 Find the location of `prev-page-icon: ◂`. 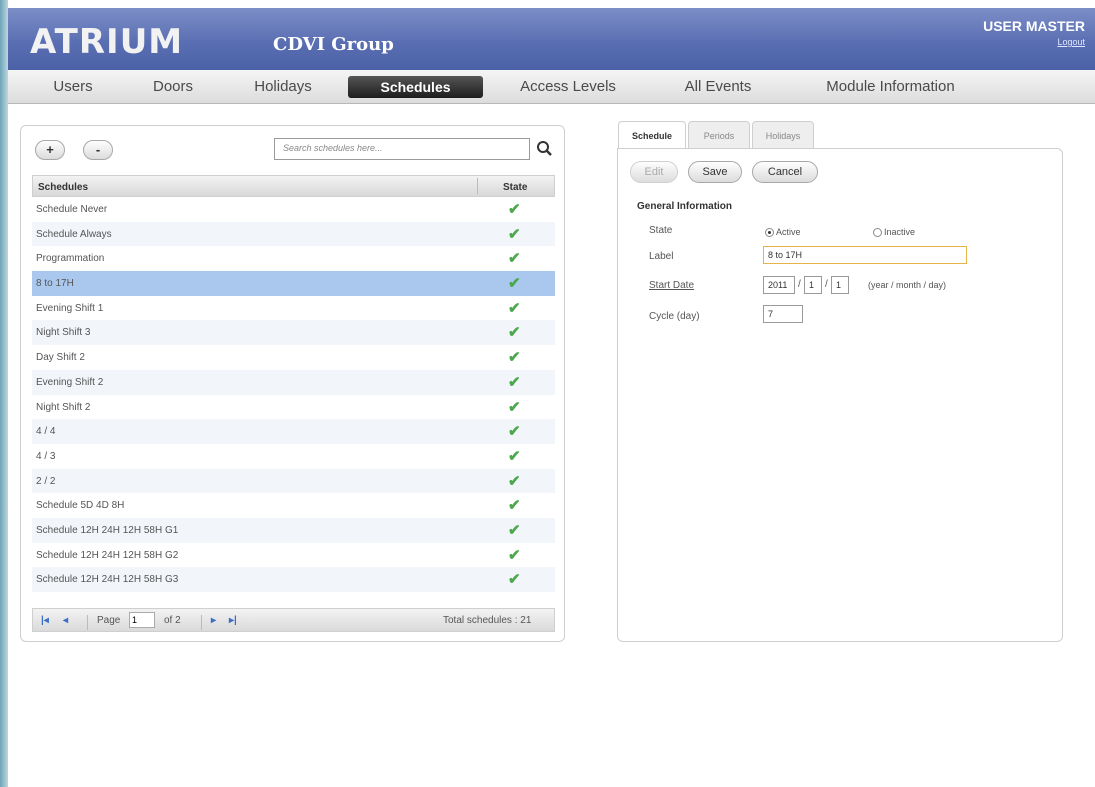

prev-page-icon: ◂ is located at coordinates (65, 620).